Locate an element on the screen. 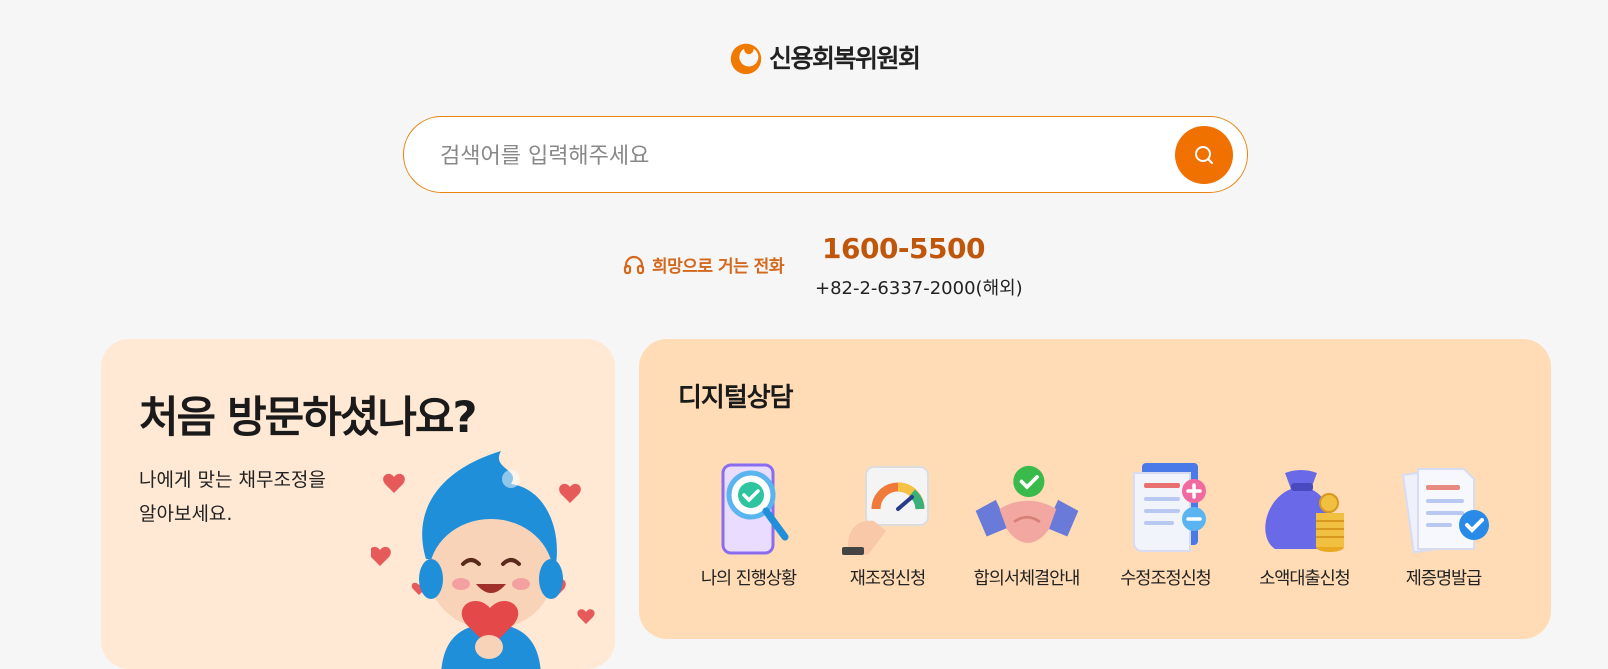  hotline-overseas-number: +82-2-6337-2000(해외) is located at coordinates (919, 287).